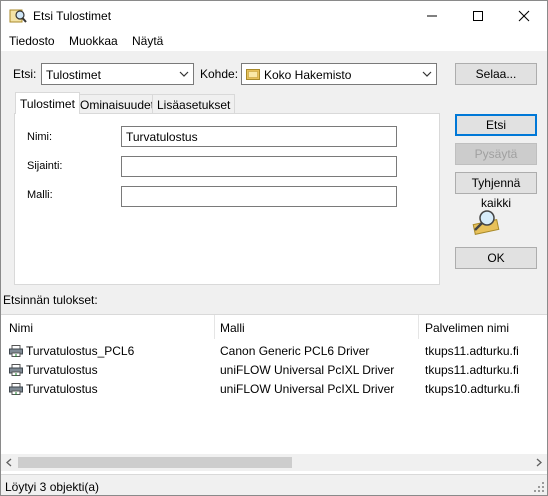 This screenshot has height=496, width=548. What do you see at coordinates (259, 196) in the screenshot?
I see `model-field` at bounding box center [259, 196].